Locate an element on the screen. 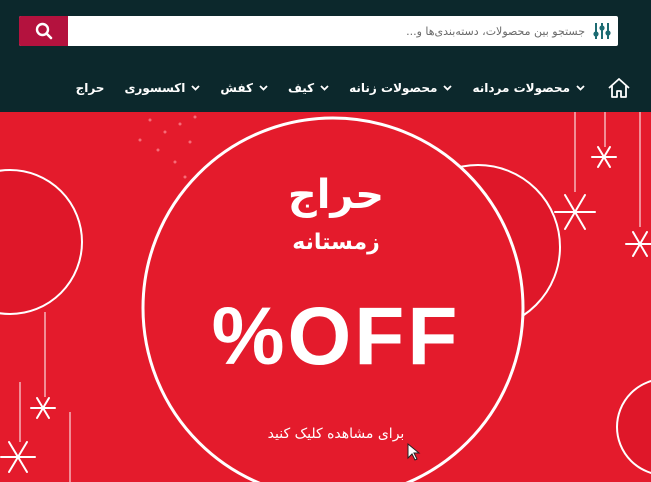 The height and width of the screenshot is (482, 651). nav-item-mens: محصولات مردانه is located at coordinates (528, 88).